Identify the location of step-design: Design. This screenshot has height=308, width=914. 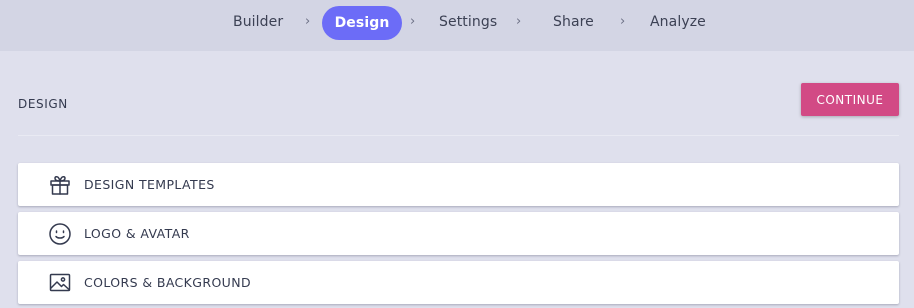
(362, 23).